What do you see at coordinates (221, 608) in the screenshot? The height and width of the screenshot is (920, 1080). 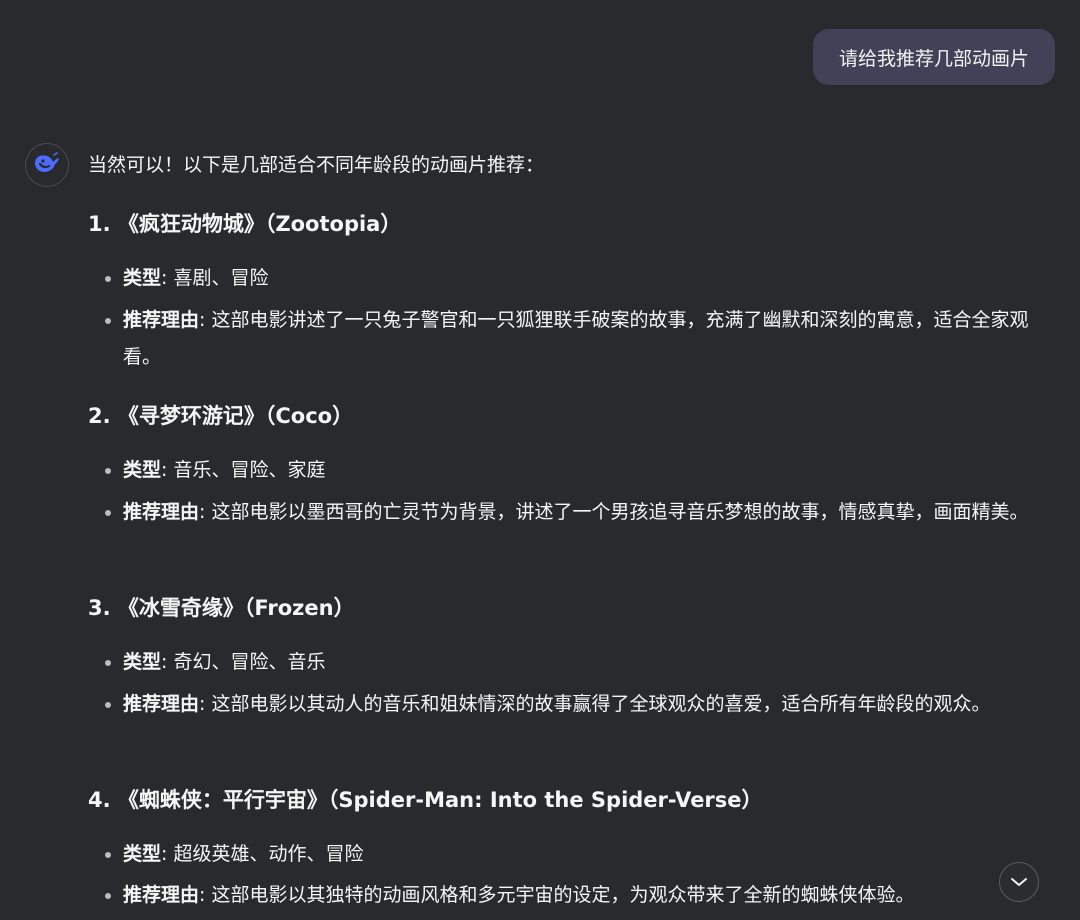 I see `movie-title: 3. 《冰雪奇缘》（Frozen）` at bounding box center [221, 608].